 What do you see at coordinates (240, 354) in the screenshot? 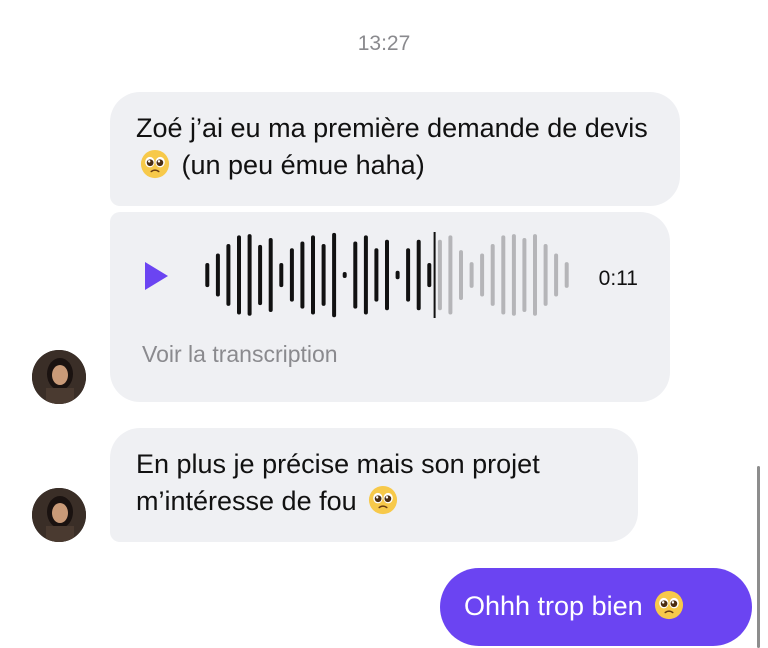
I see `view-transcript-link: Voir la transcription` at bounding box center [240, 354].